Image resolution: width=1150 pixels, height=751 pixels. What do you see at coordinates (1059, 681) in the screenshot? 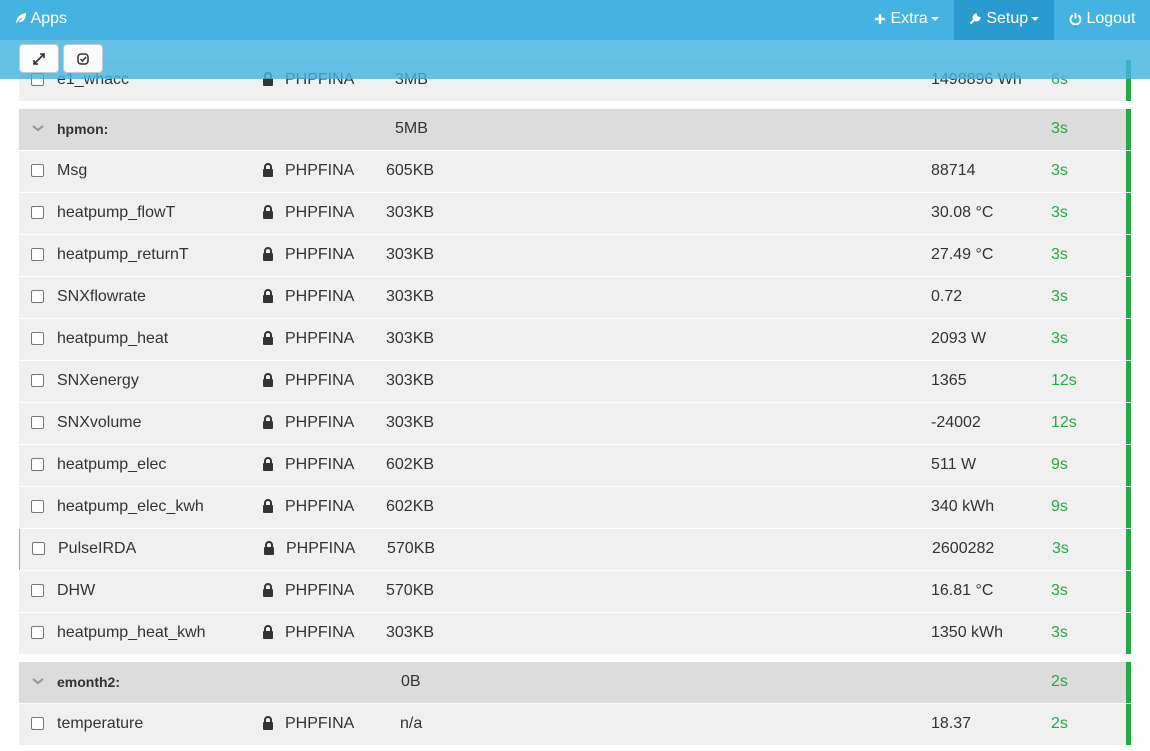
I see `group-updated: 2s` at bounding box center [1059, 681].